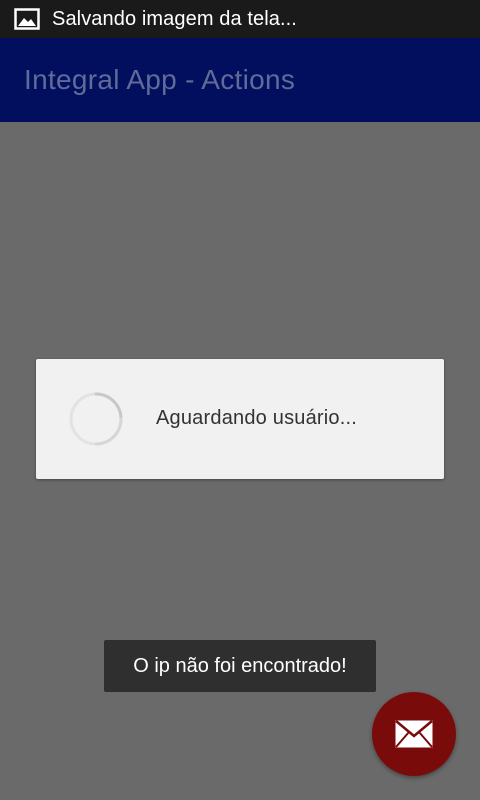  I want to click on image-icon, so click(27, 19).